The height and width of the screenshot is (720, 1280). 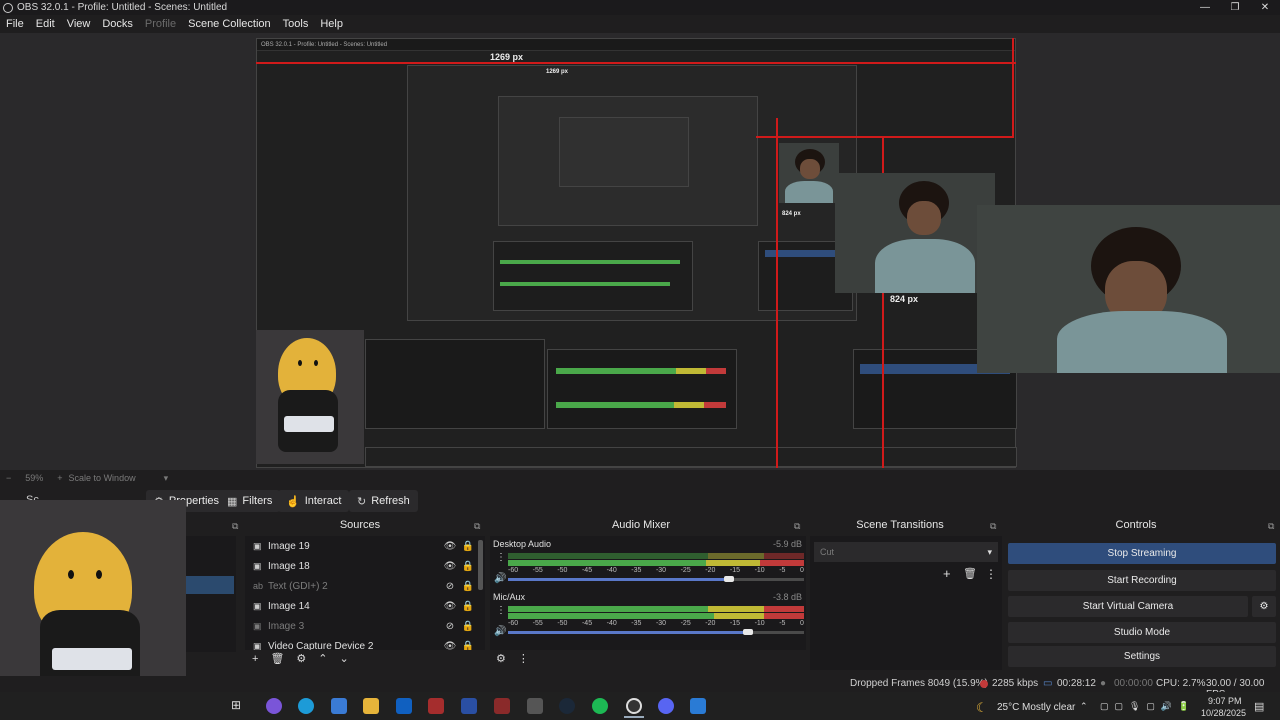 What do you see at coordinates (166, 478) in the screenshot?
I see `scale-dropdown-icon: ▾` at bounding box center [166, 478].